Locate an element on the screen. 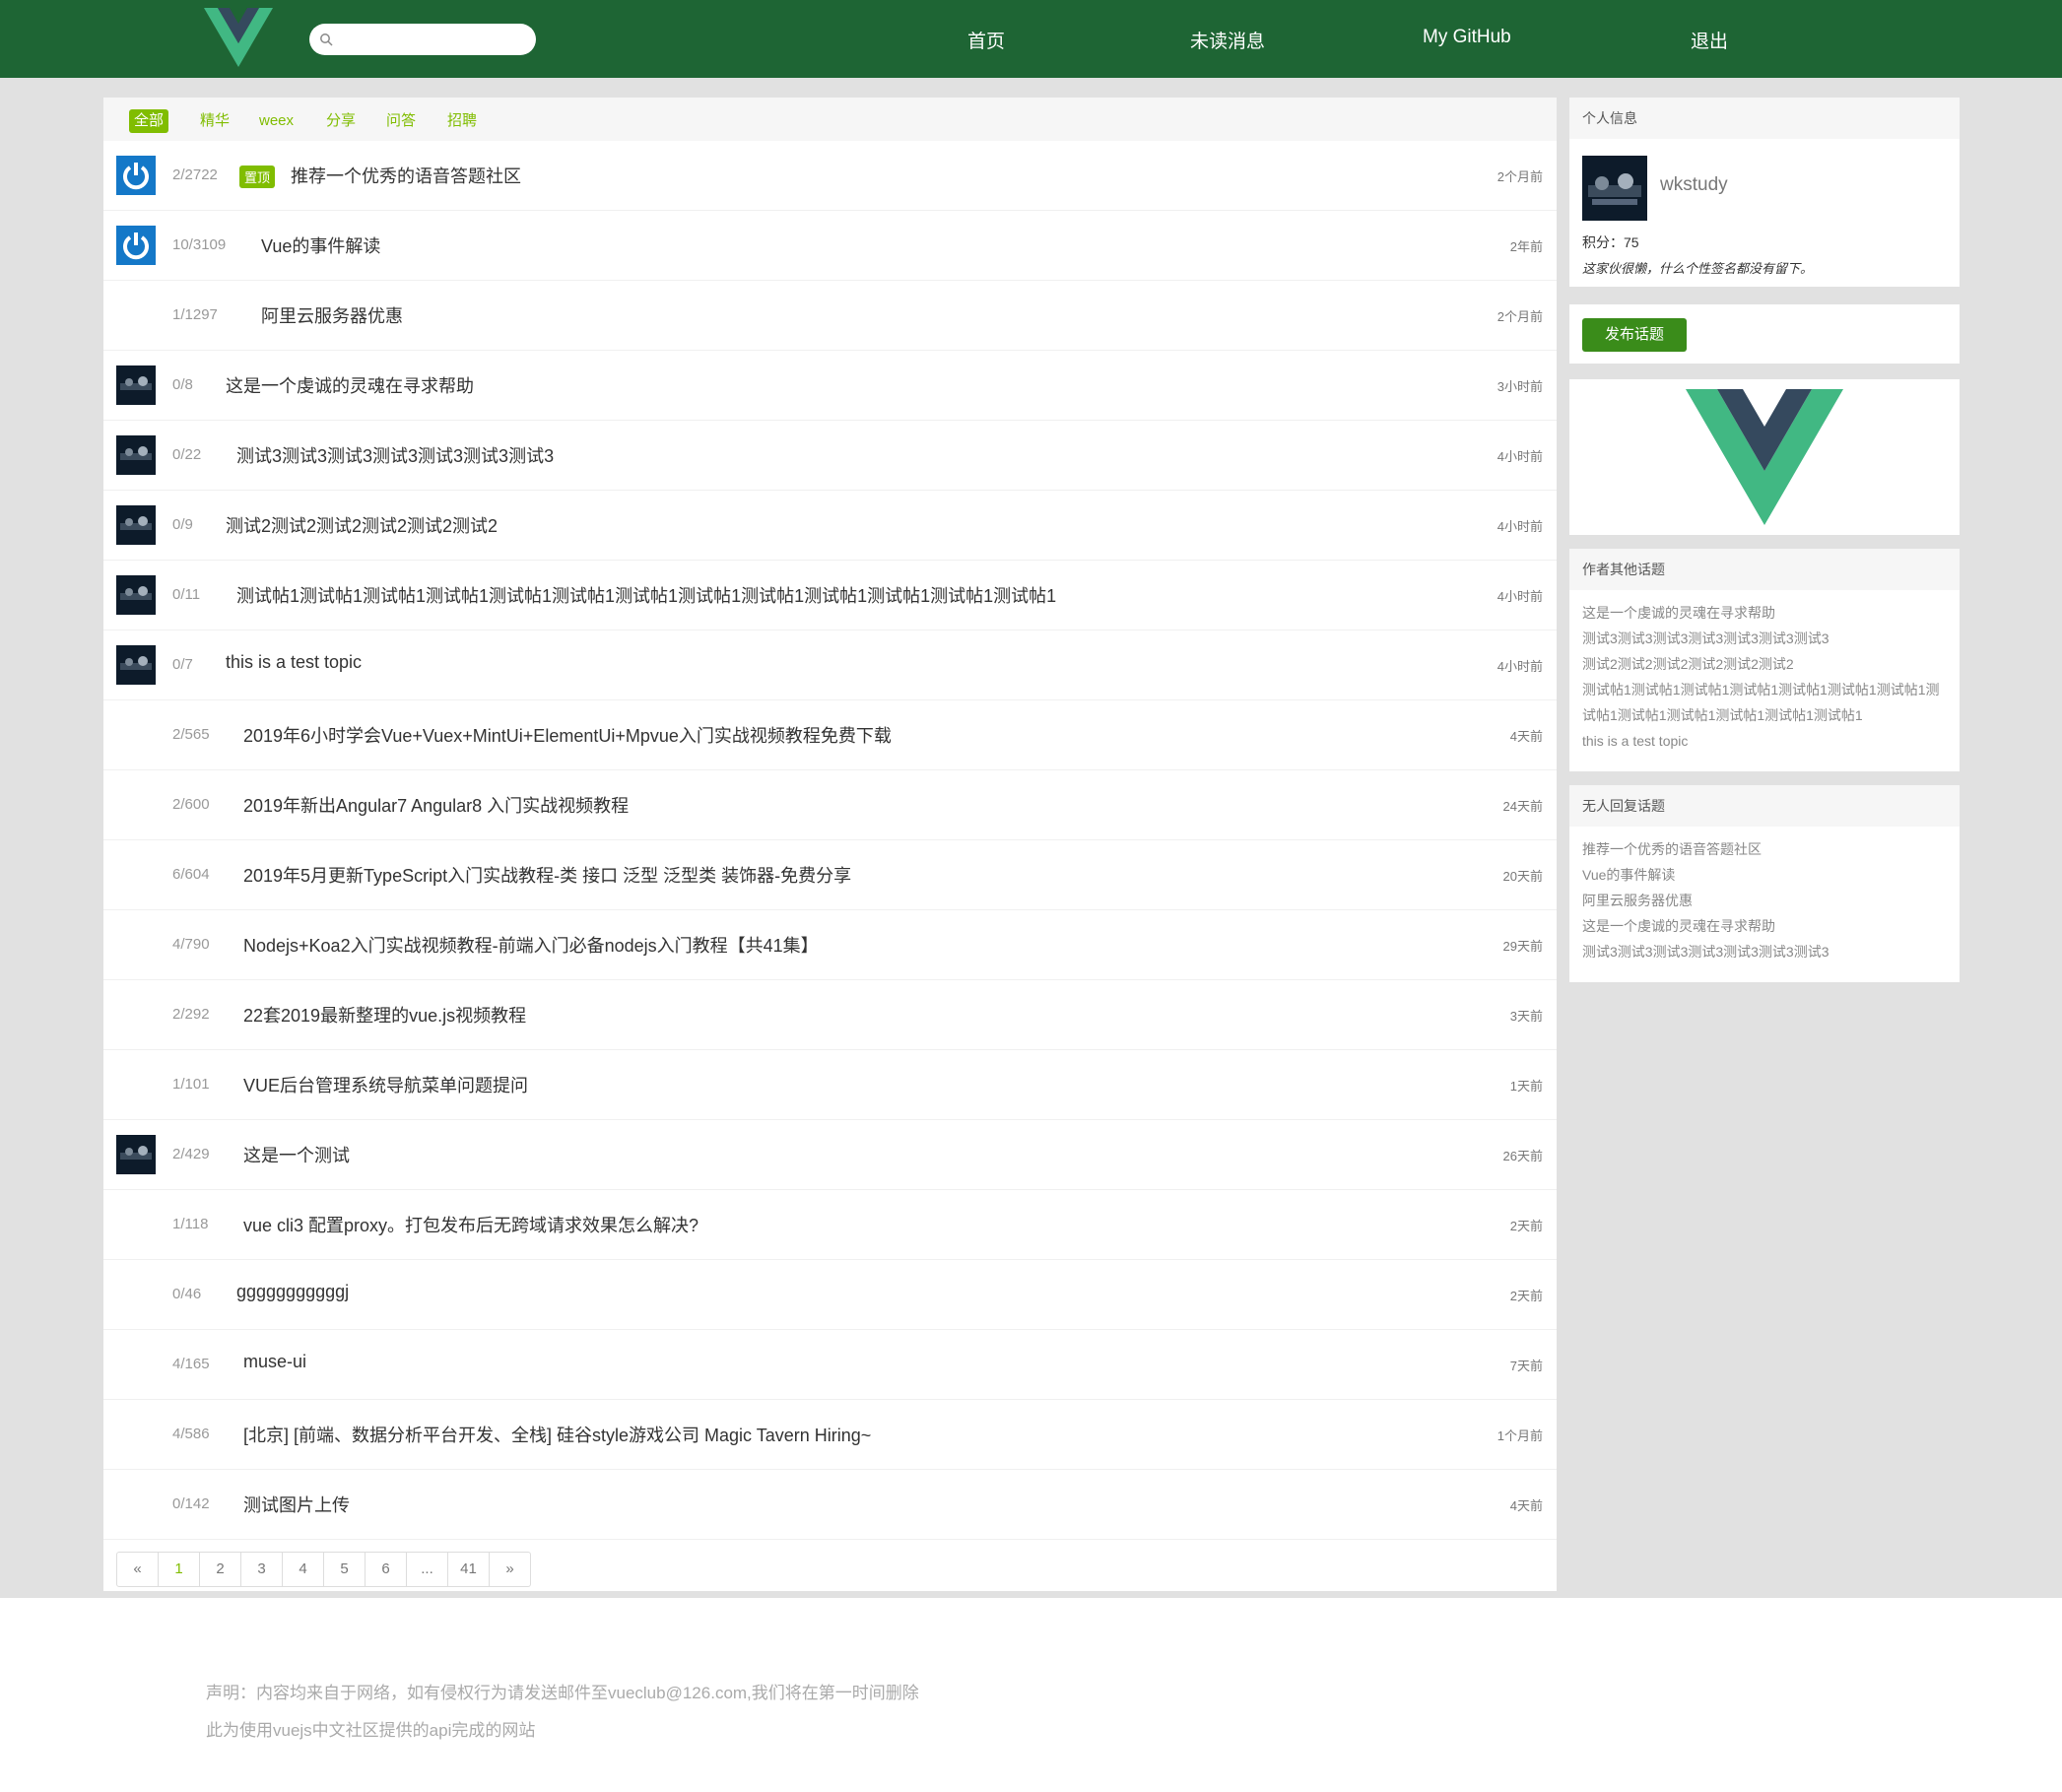  page-item: 5 is located at coordinates (344, 1569).